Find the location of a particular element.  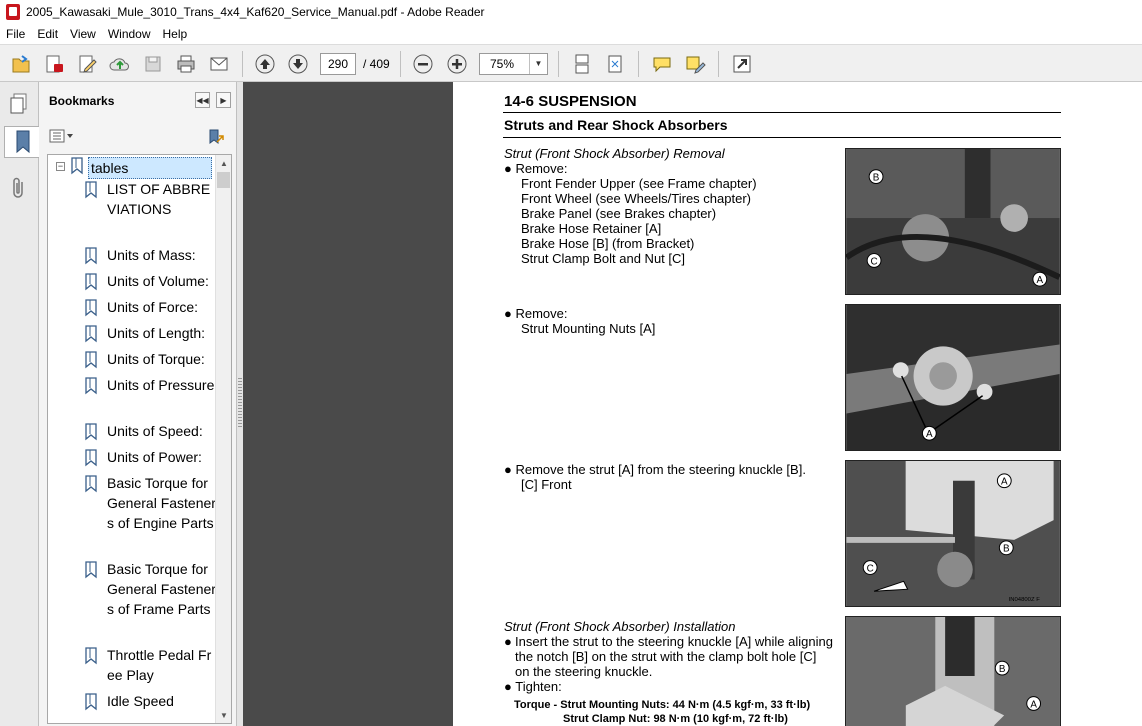

bookmark-options-menu is located at coordinates (62, 136).